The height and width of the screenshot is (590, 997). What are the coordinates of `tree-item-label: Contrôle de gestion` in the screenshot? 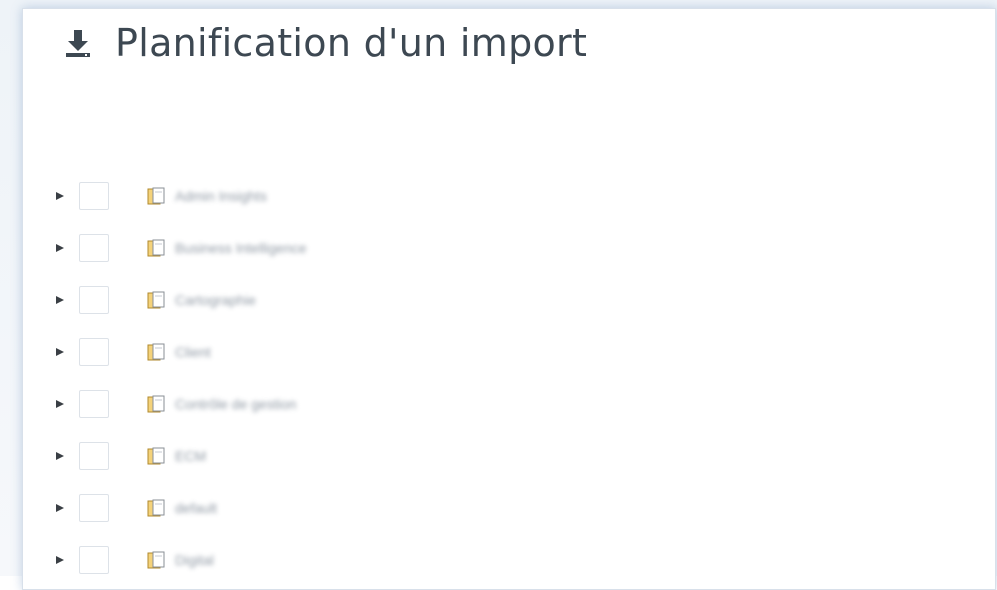 It's located at (236, 404).